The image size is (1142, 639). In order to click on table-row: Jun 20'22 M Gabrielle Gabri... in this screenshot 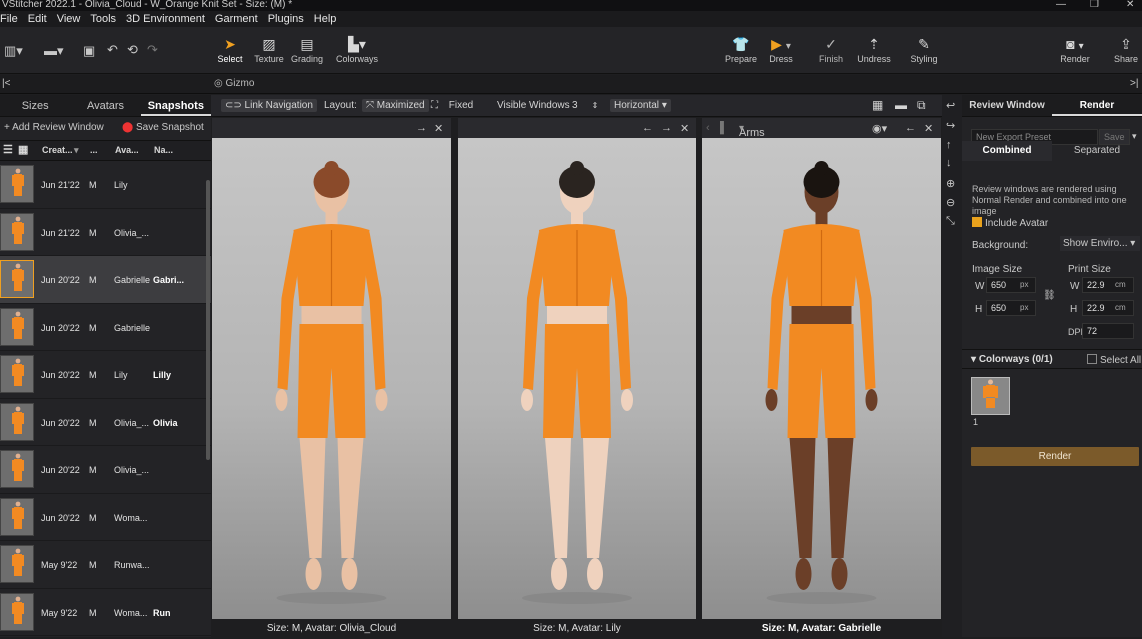, I will do `click(105, 280)`.